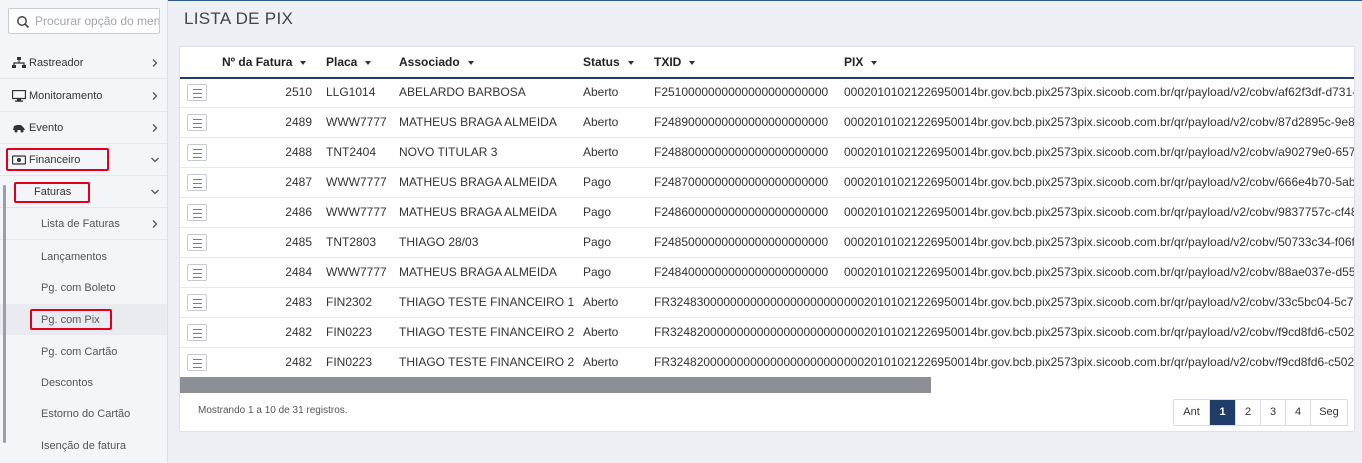 Image resolution: width=1362 pixels, height=463 pixels. I want to click on column-header-associado: Associado, so click(436, 62).